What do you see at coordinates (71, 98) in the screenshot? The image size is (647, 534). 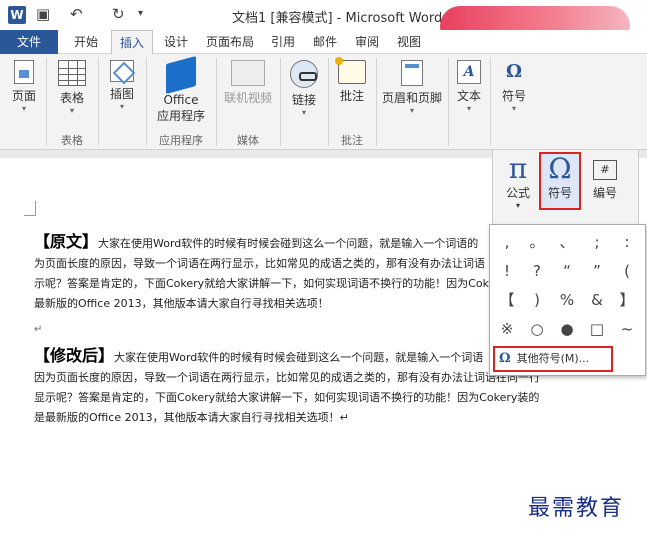 I see `table-label: 表格` at bounding box center [71, 98].